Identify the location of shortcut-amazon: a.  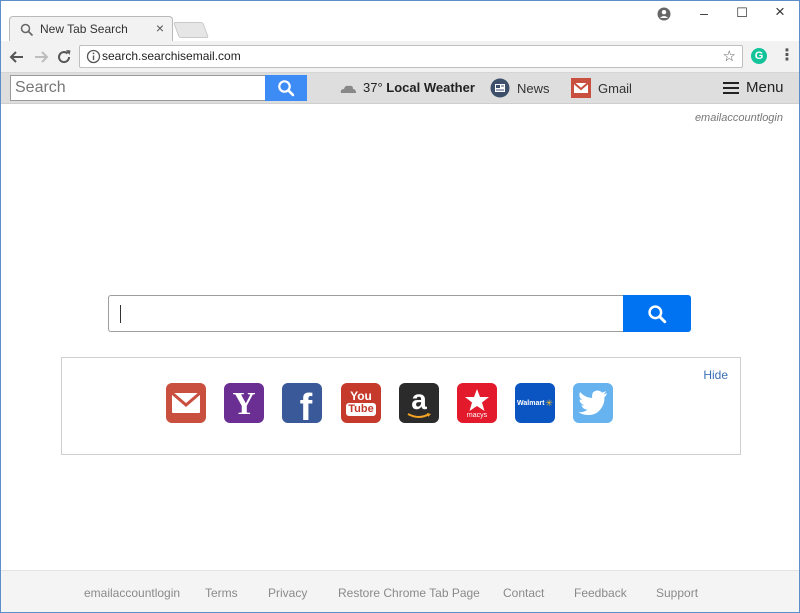
(419, 403).